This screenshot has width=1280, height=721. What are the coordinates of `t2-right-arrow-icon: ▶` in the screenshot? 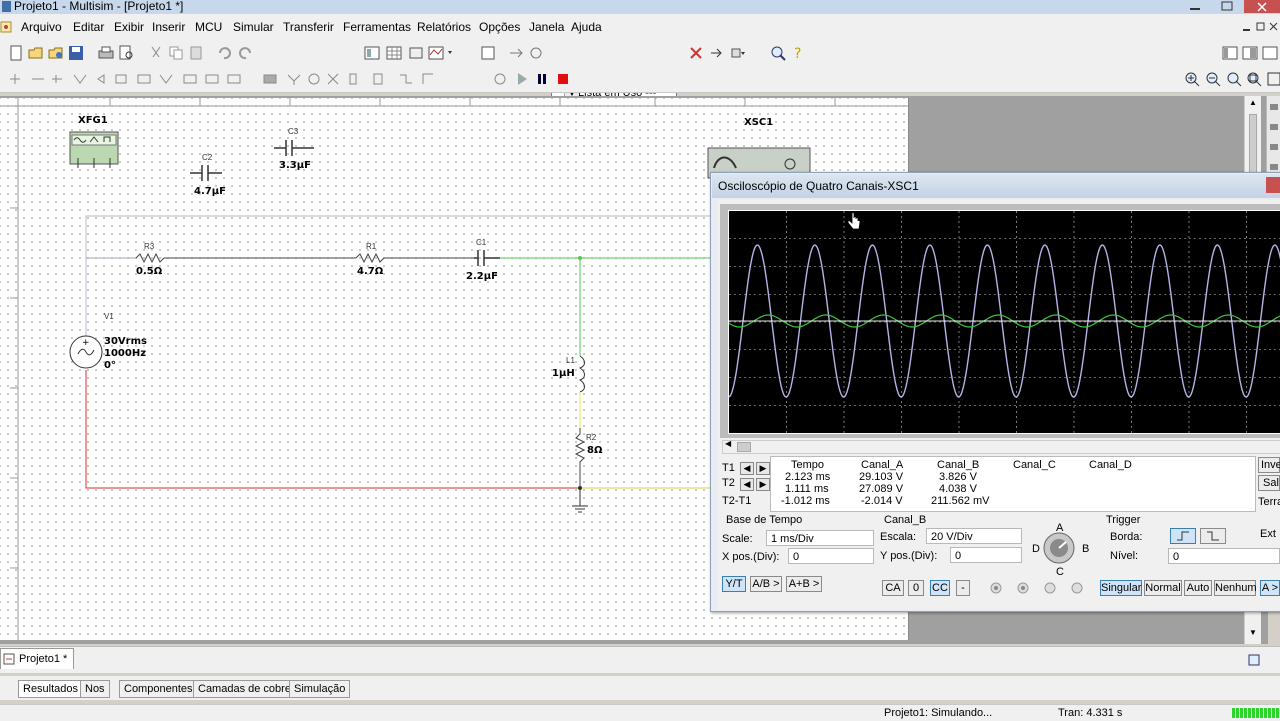 It's located at (763, 484).